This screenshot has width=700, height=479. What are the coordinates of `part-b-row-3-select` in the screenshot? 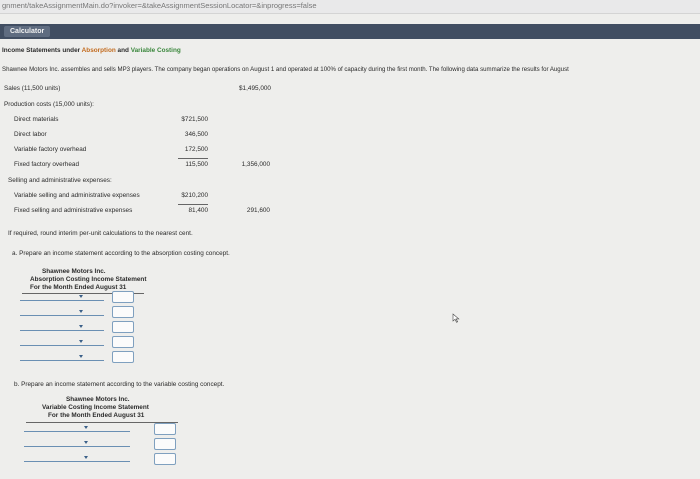 It's located at (77, 458).